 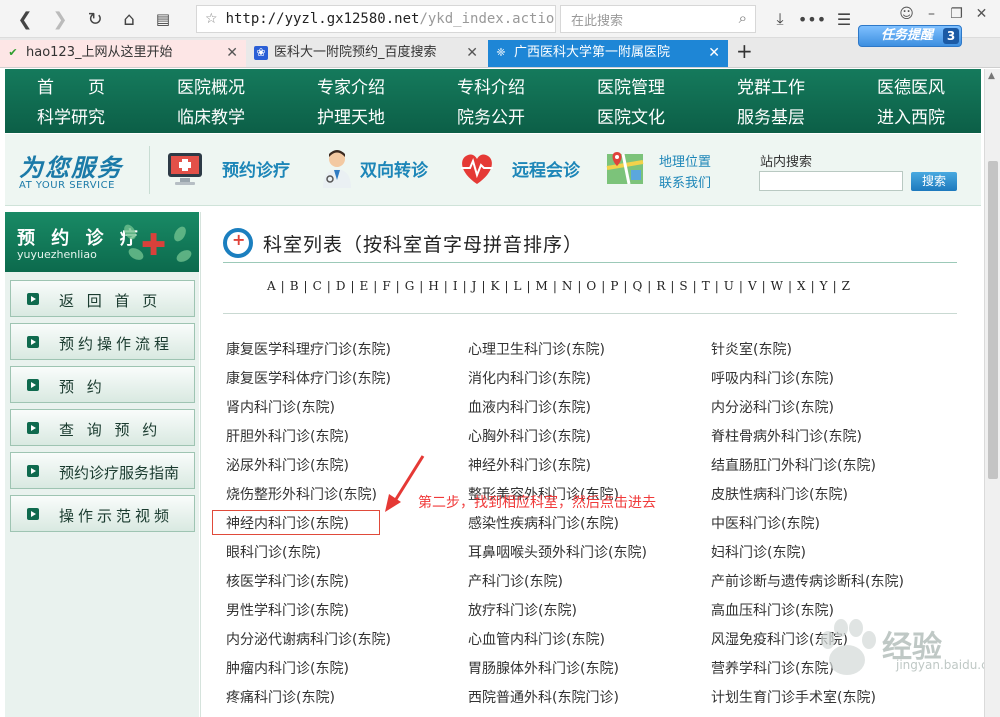 I want to click on letter-link: N, so click(x=567, y=286).